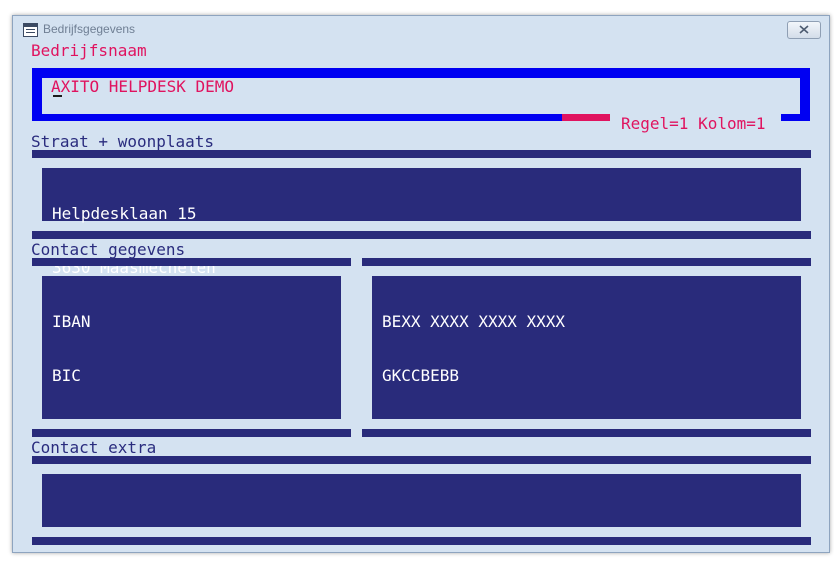 The height and width of the screenshot is (561, 834). What do you see at coordinates (143, 86) in the screenshot?
I see `company-name-value: AXITO HELPDESK DEMO` at bounding box center [143, 86].